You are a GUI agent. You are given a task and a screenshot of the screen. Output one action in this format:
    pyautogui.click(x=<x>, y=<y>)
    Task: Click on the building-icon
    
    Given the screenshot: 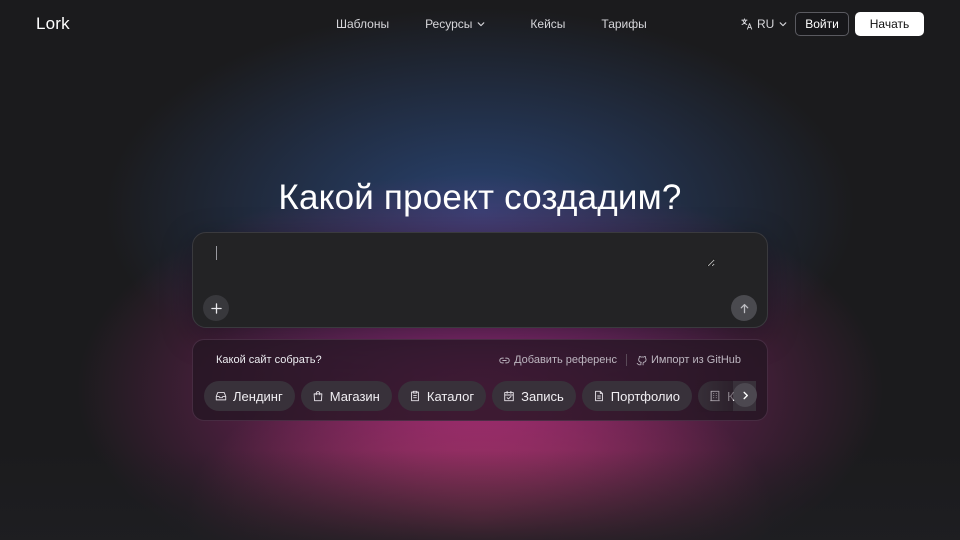 What is the action you would take?
    pyautogui.click(x=715, y=396)
    